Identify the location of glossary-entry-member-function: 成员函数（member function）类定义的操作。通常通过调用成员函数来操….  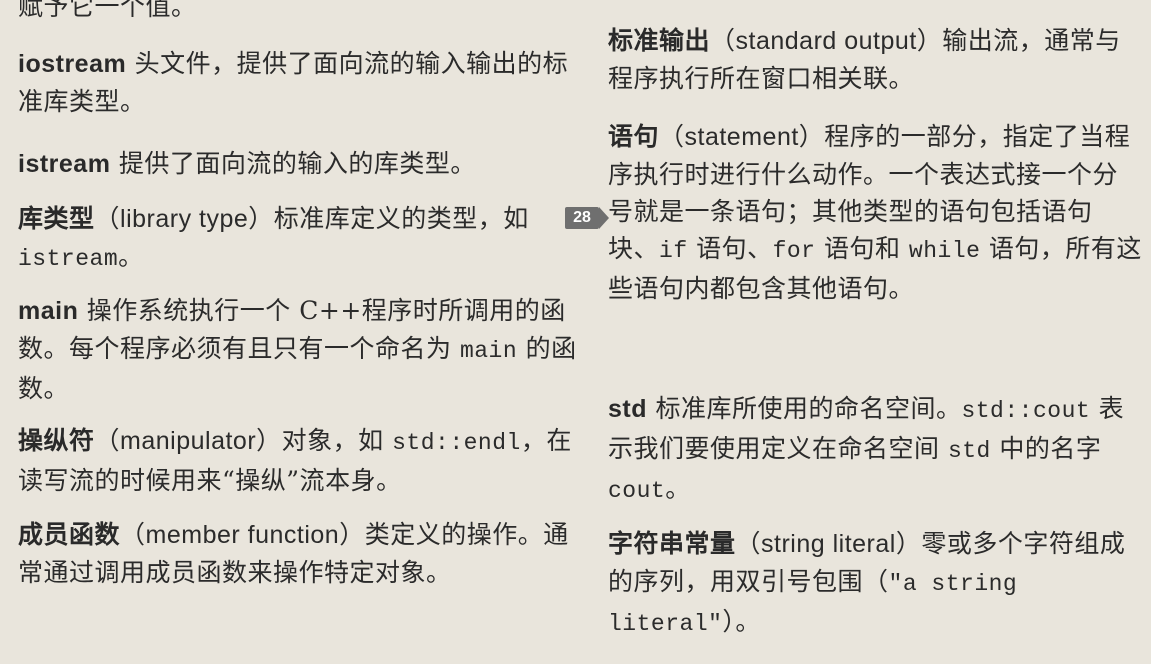
(293, 553).